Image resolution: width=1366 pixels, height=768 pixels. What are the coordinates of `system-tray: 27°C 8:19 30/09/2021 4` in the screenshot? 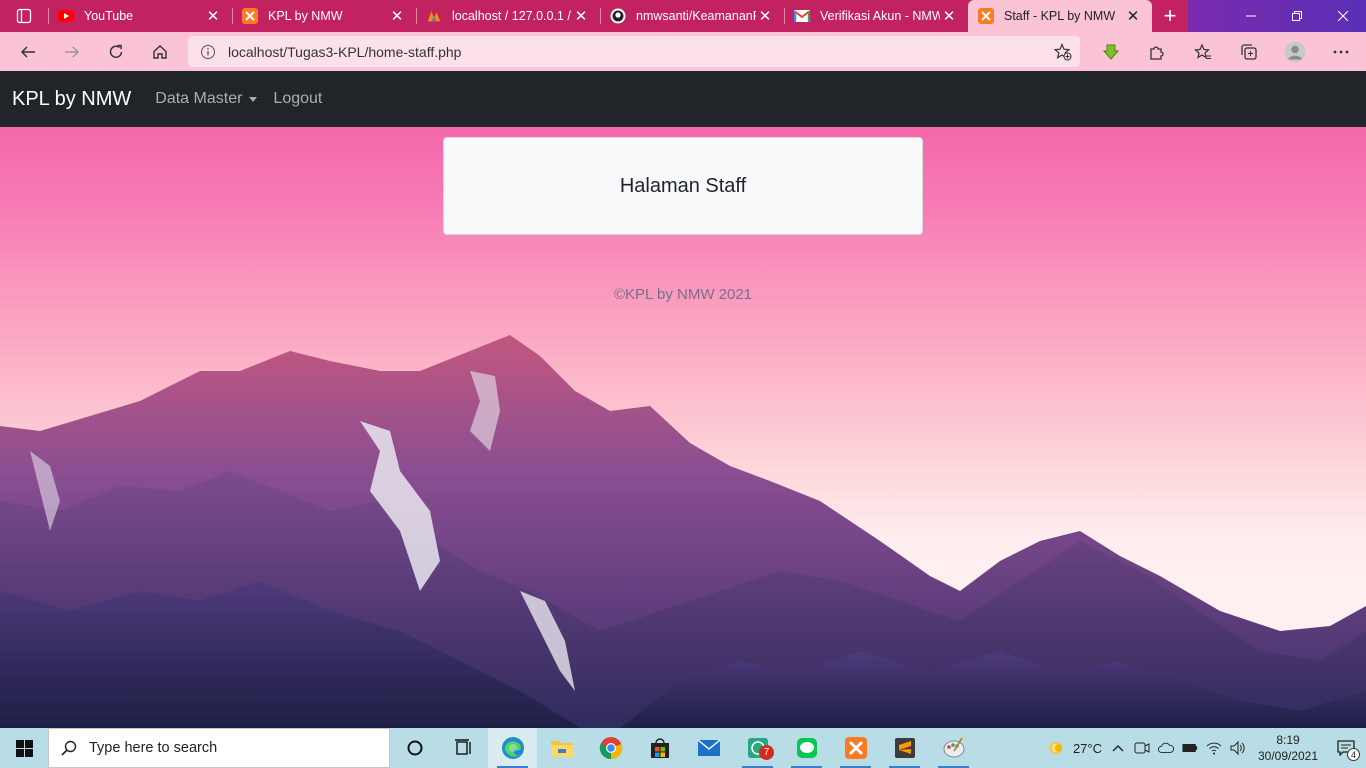 It's located at (1204, 748).